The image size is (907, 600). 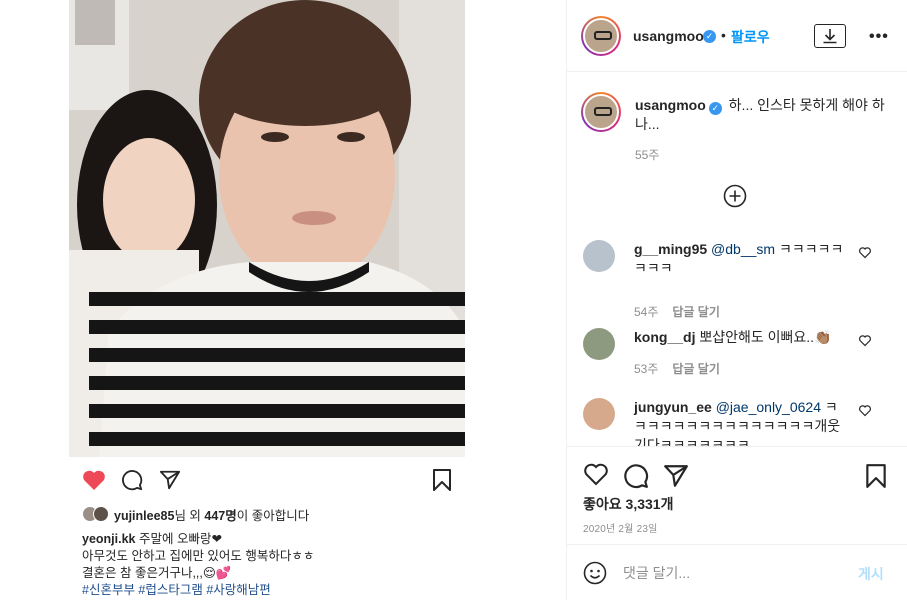 What do you see at coordinates (595, 573) in the screenshot?
I see `emoji-icon` at bounding box center [595, 573].